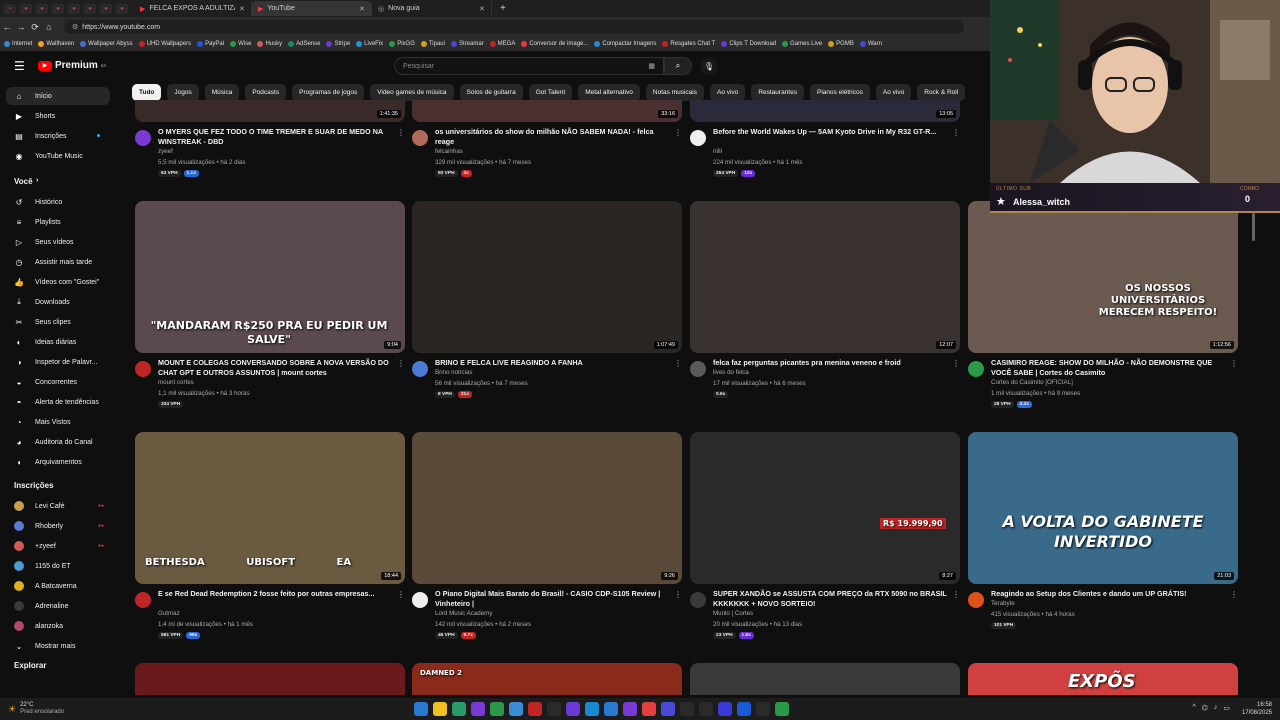  Describe the element at coordinates (870, 44) in the screenshot. I see `bookmark-item: Warn` at that location.